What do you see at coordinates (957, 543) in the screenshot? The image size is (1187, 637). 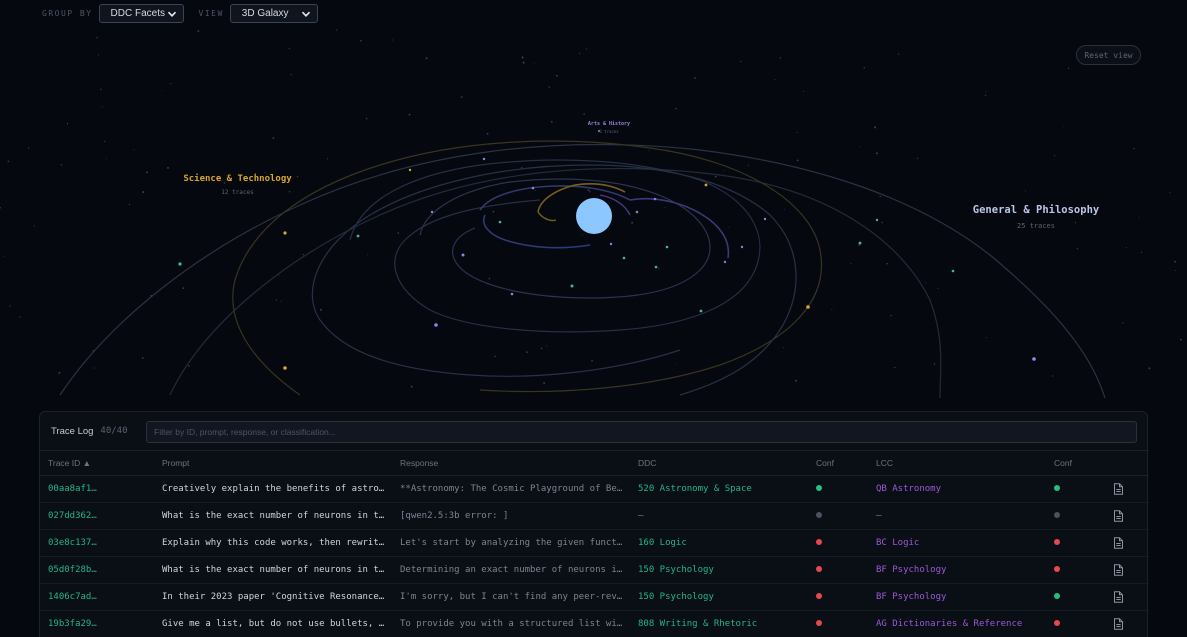 I see `lcc-cell: BC Logic` at bounding box center [957, 543].